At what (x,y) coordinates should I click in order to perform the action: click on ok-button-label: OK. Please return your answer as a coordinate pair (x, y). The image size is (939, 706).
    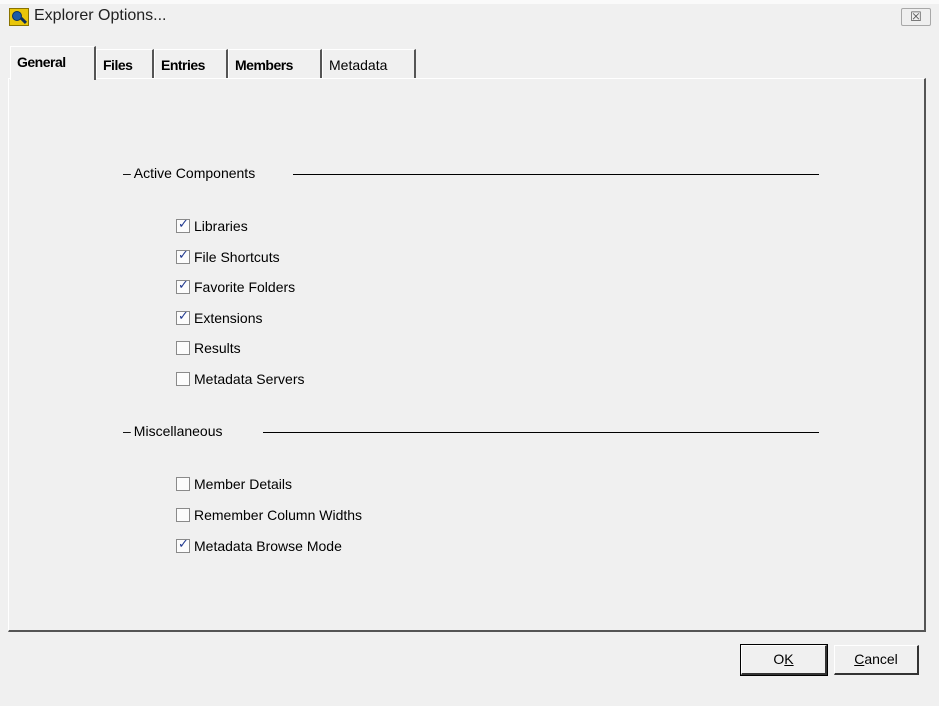
    Looking at the image, I should click on (783, 659).